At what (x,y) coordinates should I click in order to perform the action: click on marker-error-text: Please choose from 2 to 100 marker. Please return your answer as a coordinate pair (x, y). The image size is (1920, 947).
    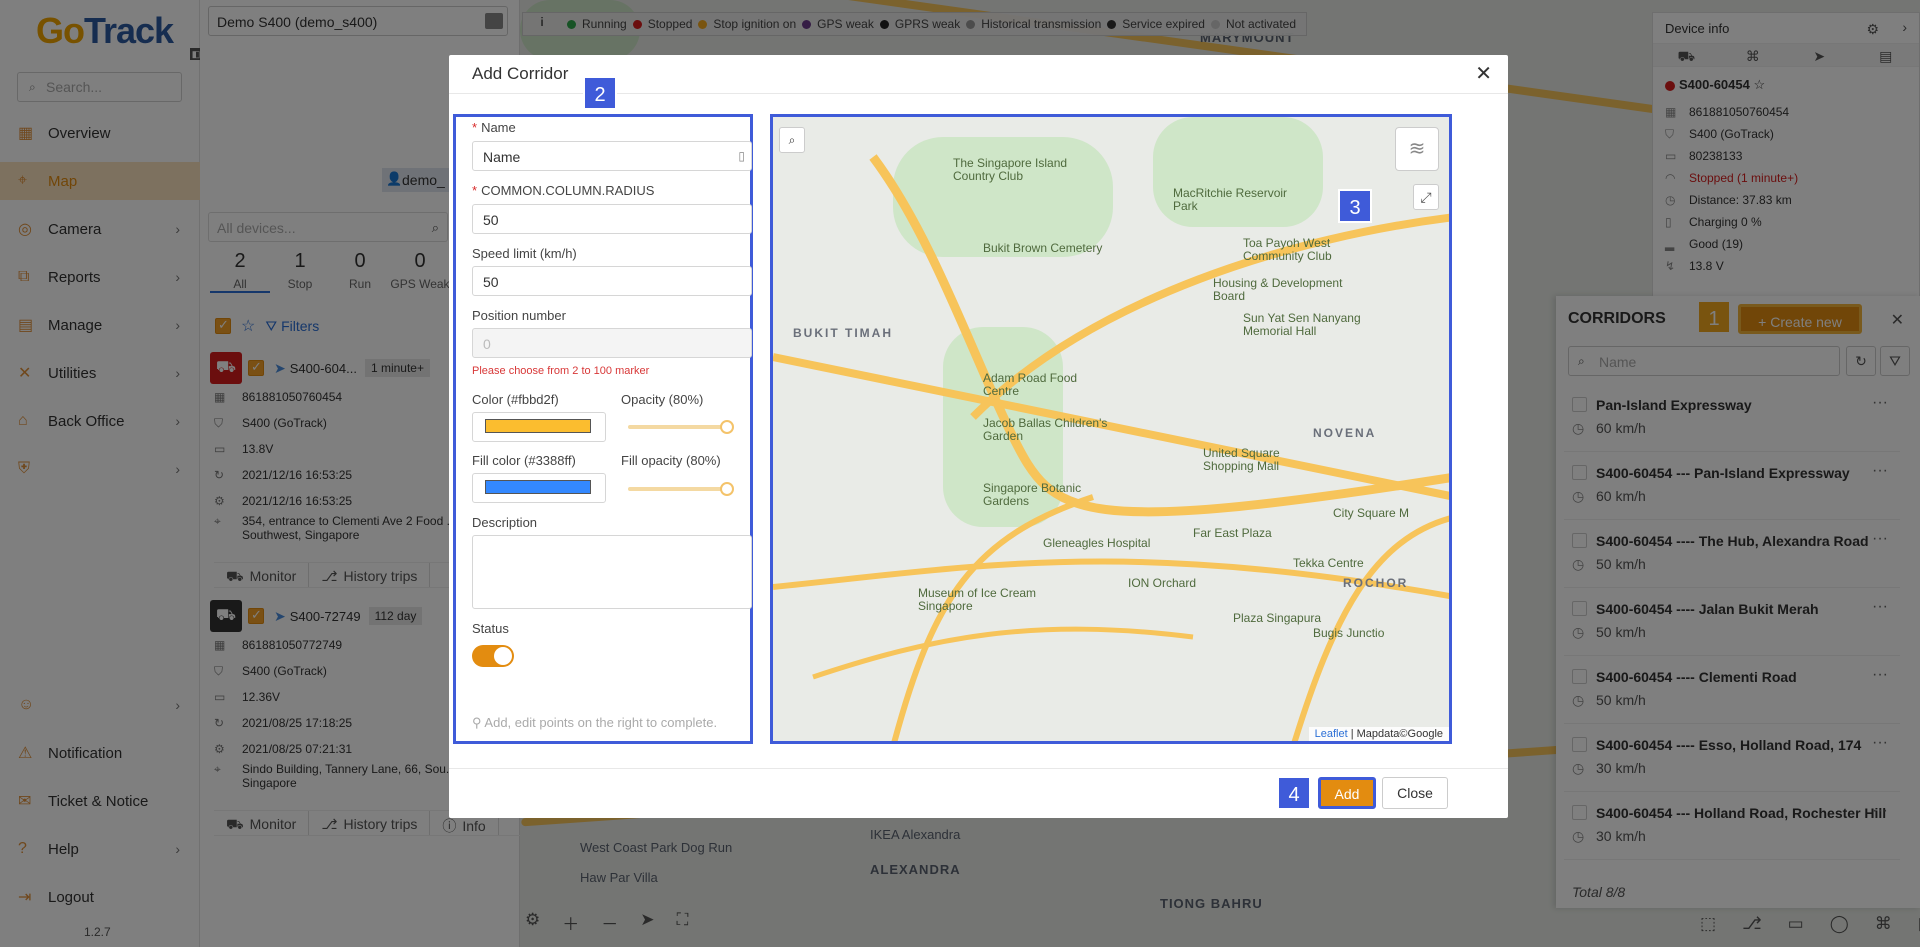
    Looking at the image, I should click on (561, 371).